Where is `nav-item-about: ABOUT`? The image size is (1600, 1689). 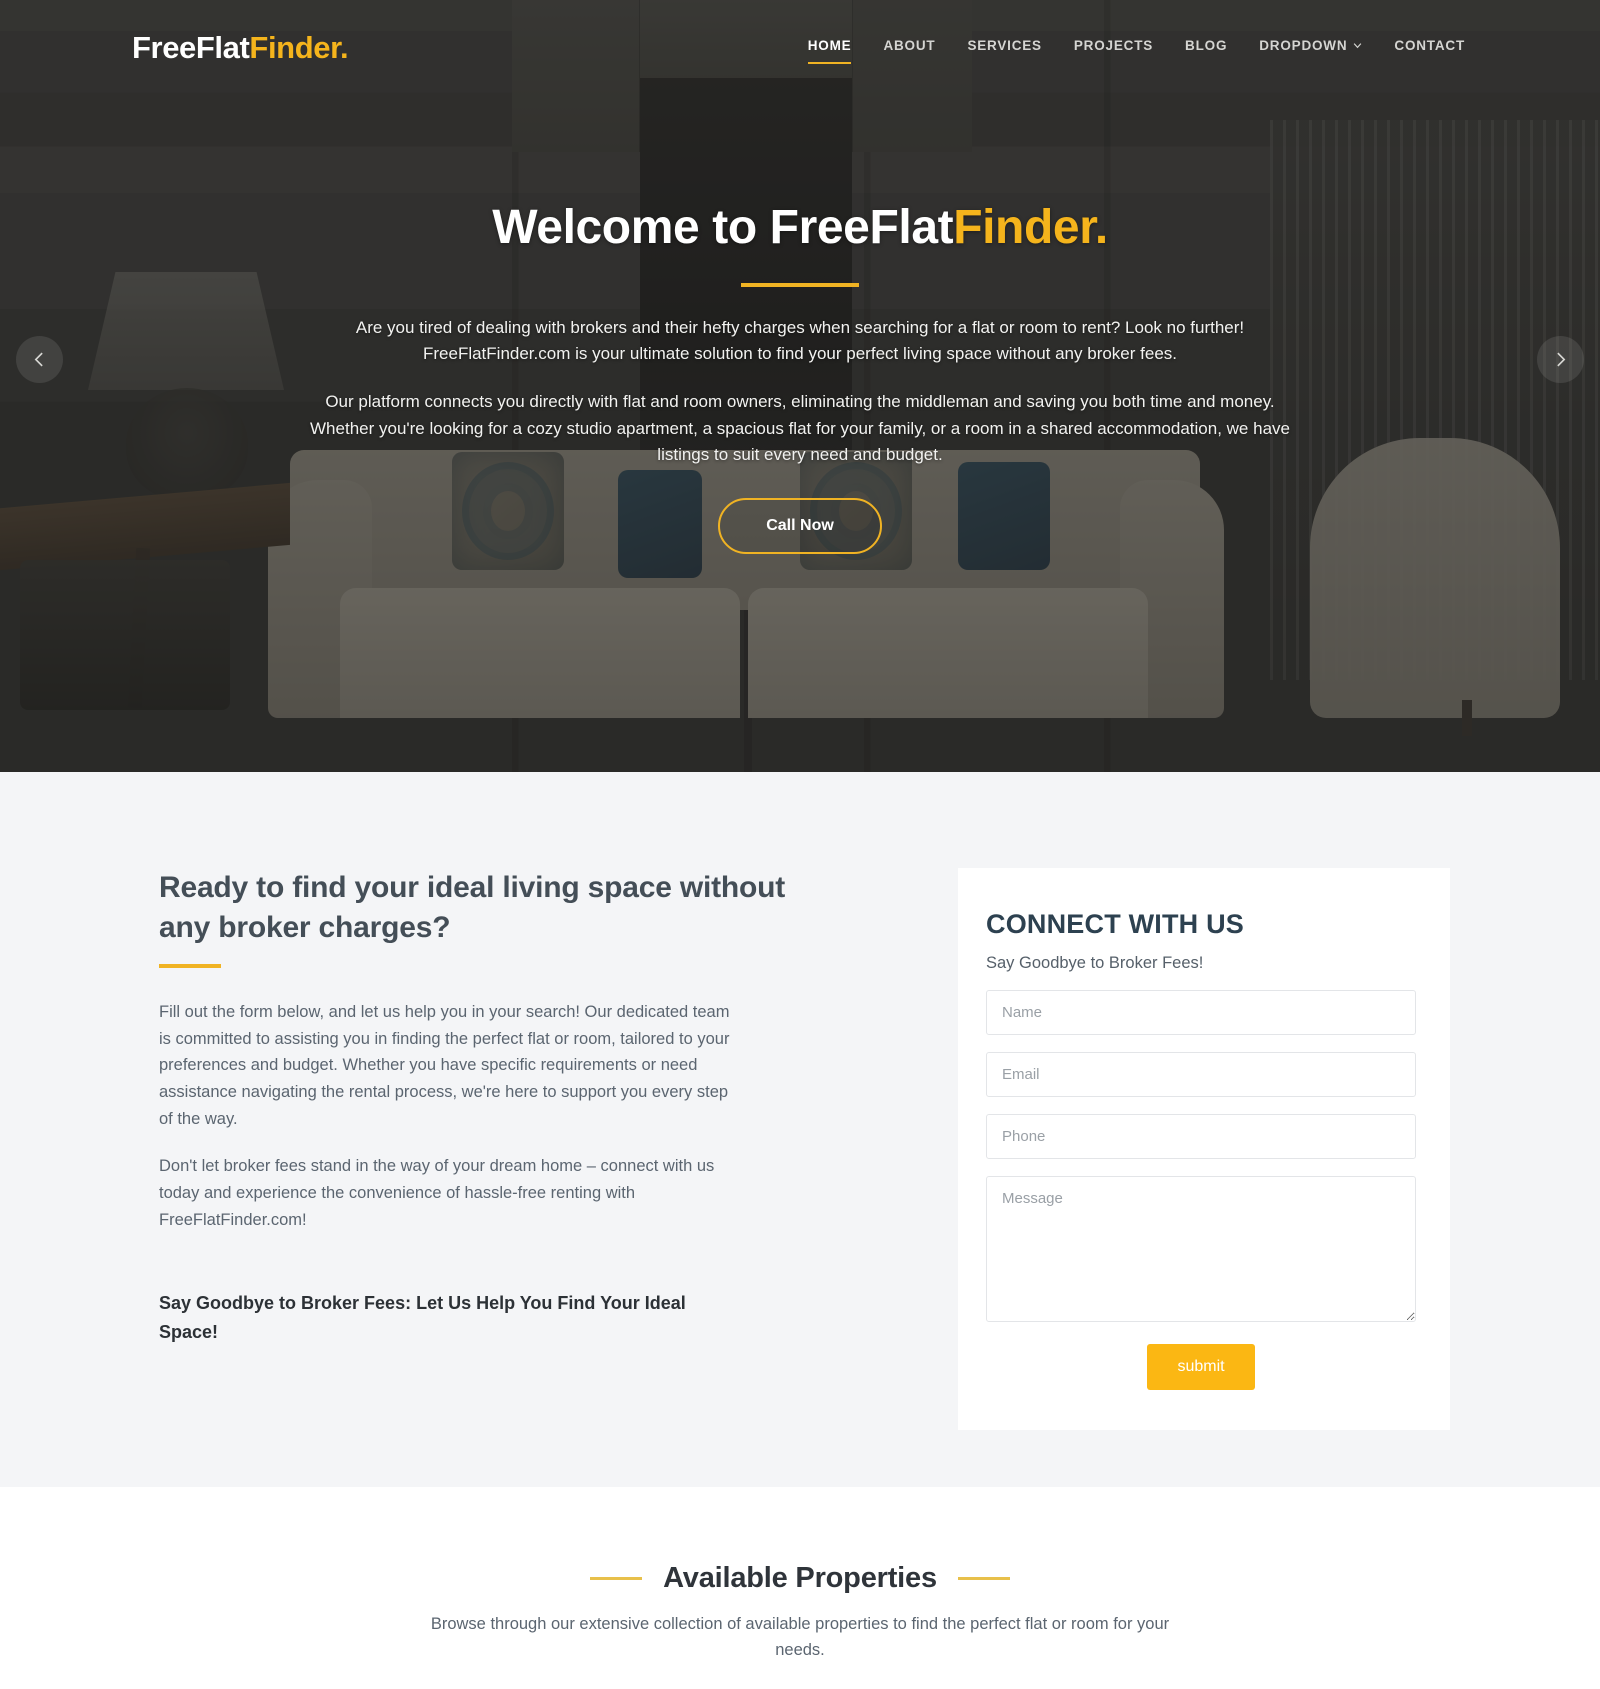
nav-item-about: ABOUT is located at coordinates (909, 45).